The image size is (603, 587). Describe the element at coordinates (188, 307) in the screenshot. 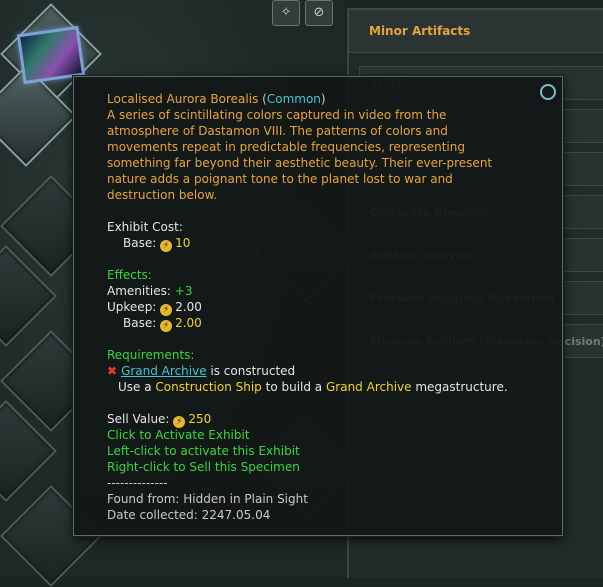

I see `upkeep-value: 2.00` at that location.